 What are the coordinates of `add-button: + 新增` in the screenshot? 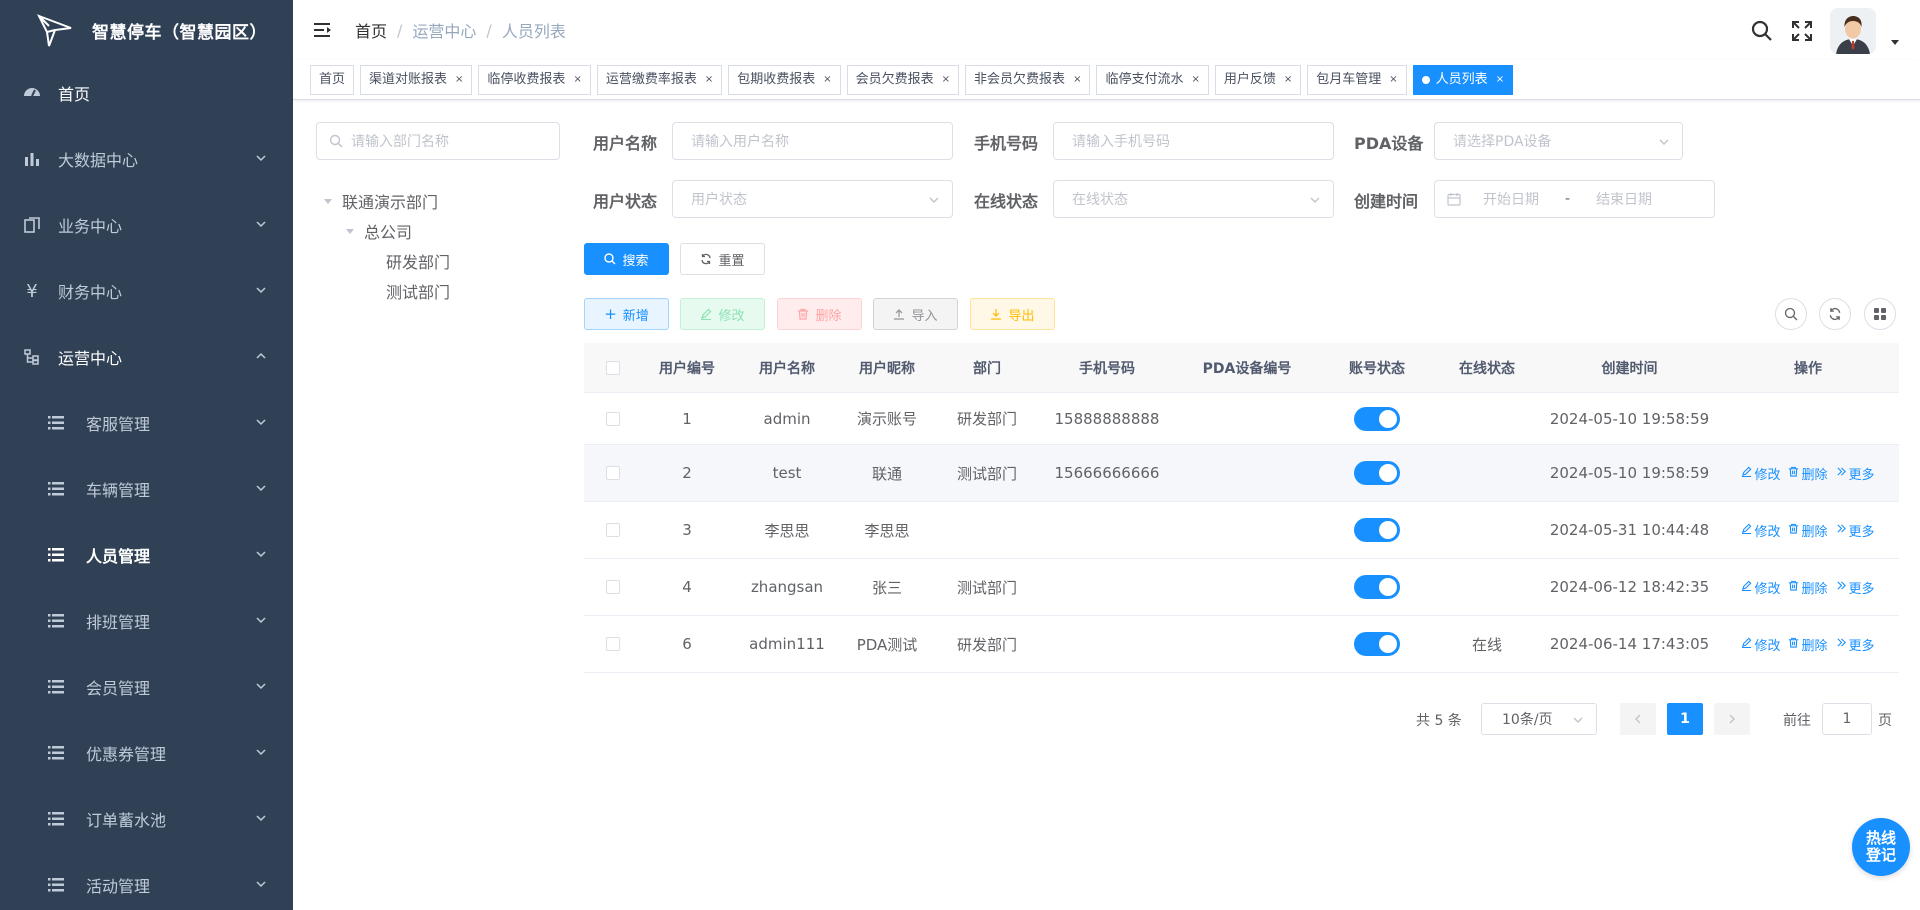 It's located at (626, 314).